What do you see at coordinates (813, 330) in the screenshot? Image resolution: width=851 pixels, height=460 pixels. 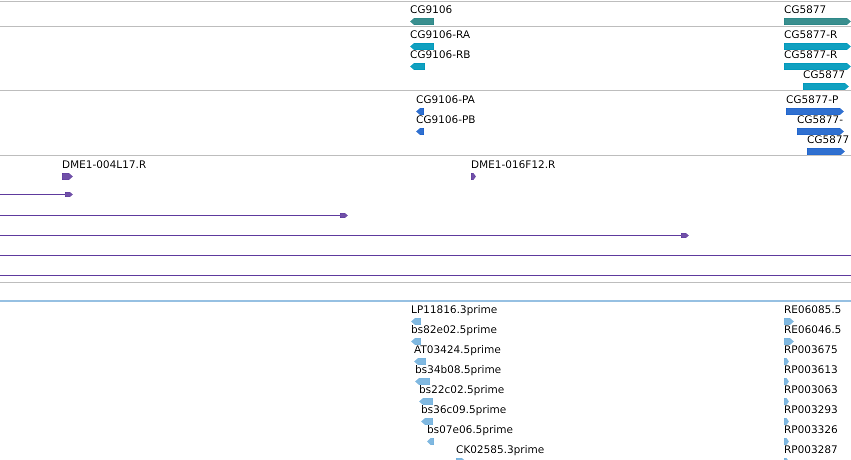 I see `feature-label: RE06046.5` at bounding box center [813, 330].